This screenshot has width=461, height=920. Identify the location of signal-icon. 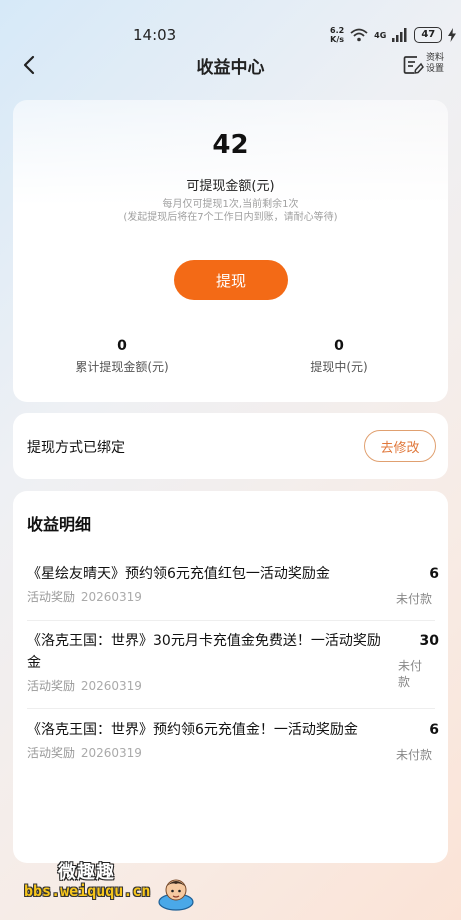
(400, 35).